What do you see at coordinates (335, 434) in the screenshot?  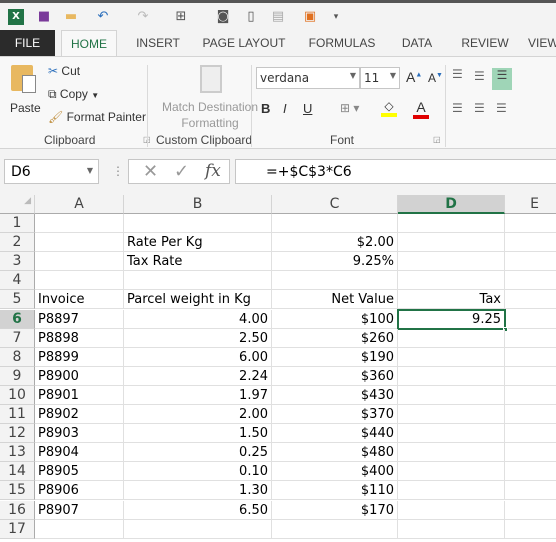 I see `cell-c12: $440` at bounding box center [335, 434].